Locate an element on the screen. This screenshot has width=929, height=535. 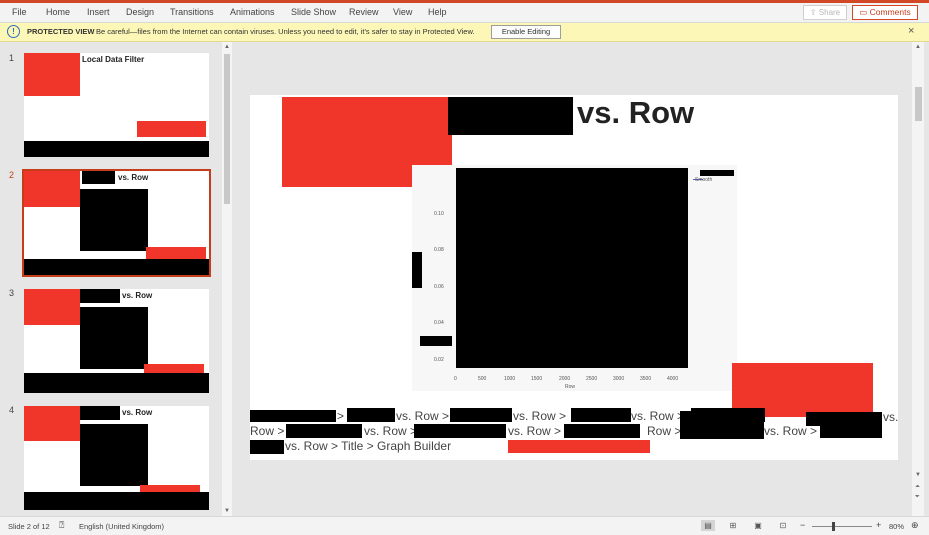
slide-thumbnail-2: vs. Row is located at coordinates (116, 223).